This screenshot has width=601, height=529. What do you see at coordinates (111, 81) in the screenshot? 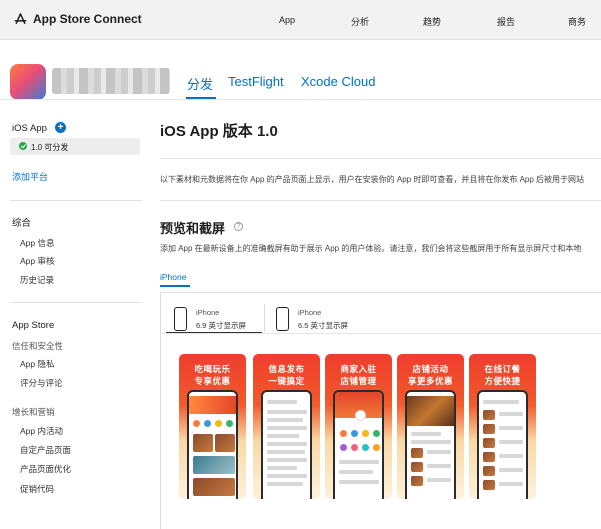
I see `app-name-redacted` at bounding box center [111, 81].